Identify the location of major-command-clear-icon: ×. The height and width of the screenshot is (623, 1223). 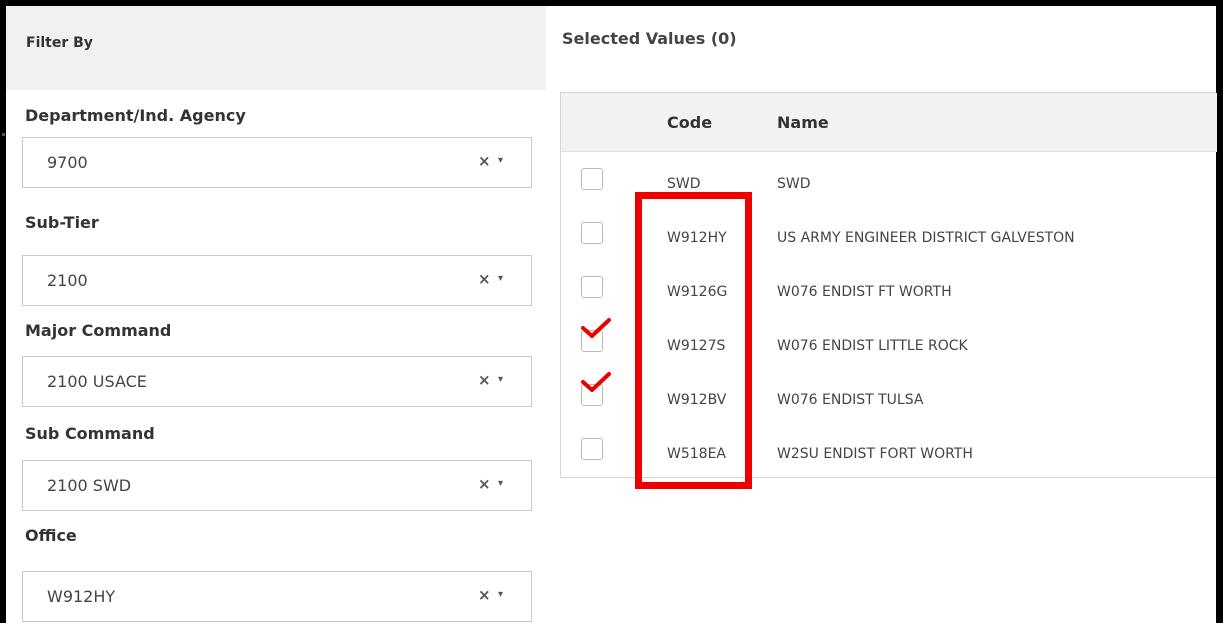
(484, 380).